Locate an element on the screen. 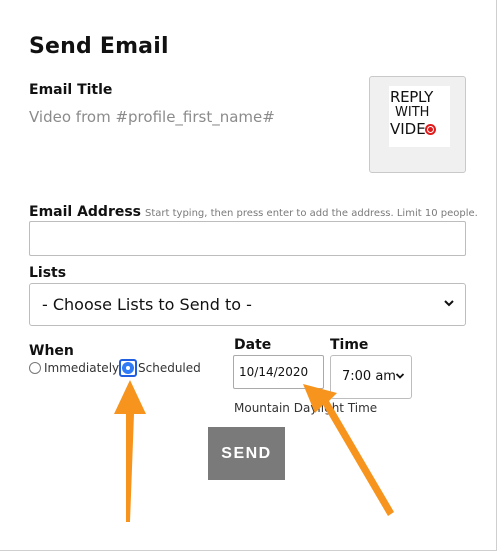 The image size is (500, 553). time-select-value: 7:00 am is located at coordinates (369, 376).